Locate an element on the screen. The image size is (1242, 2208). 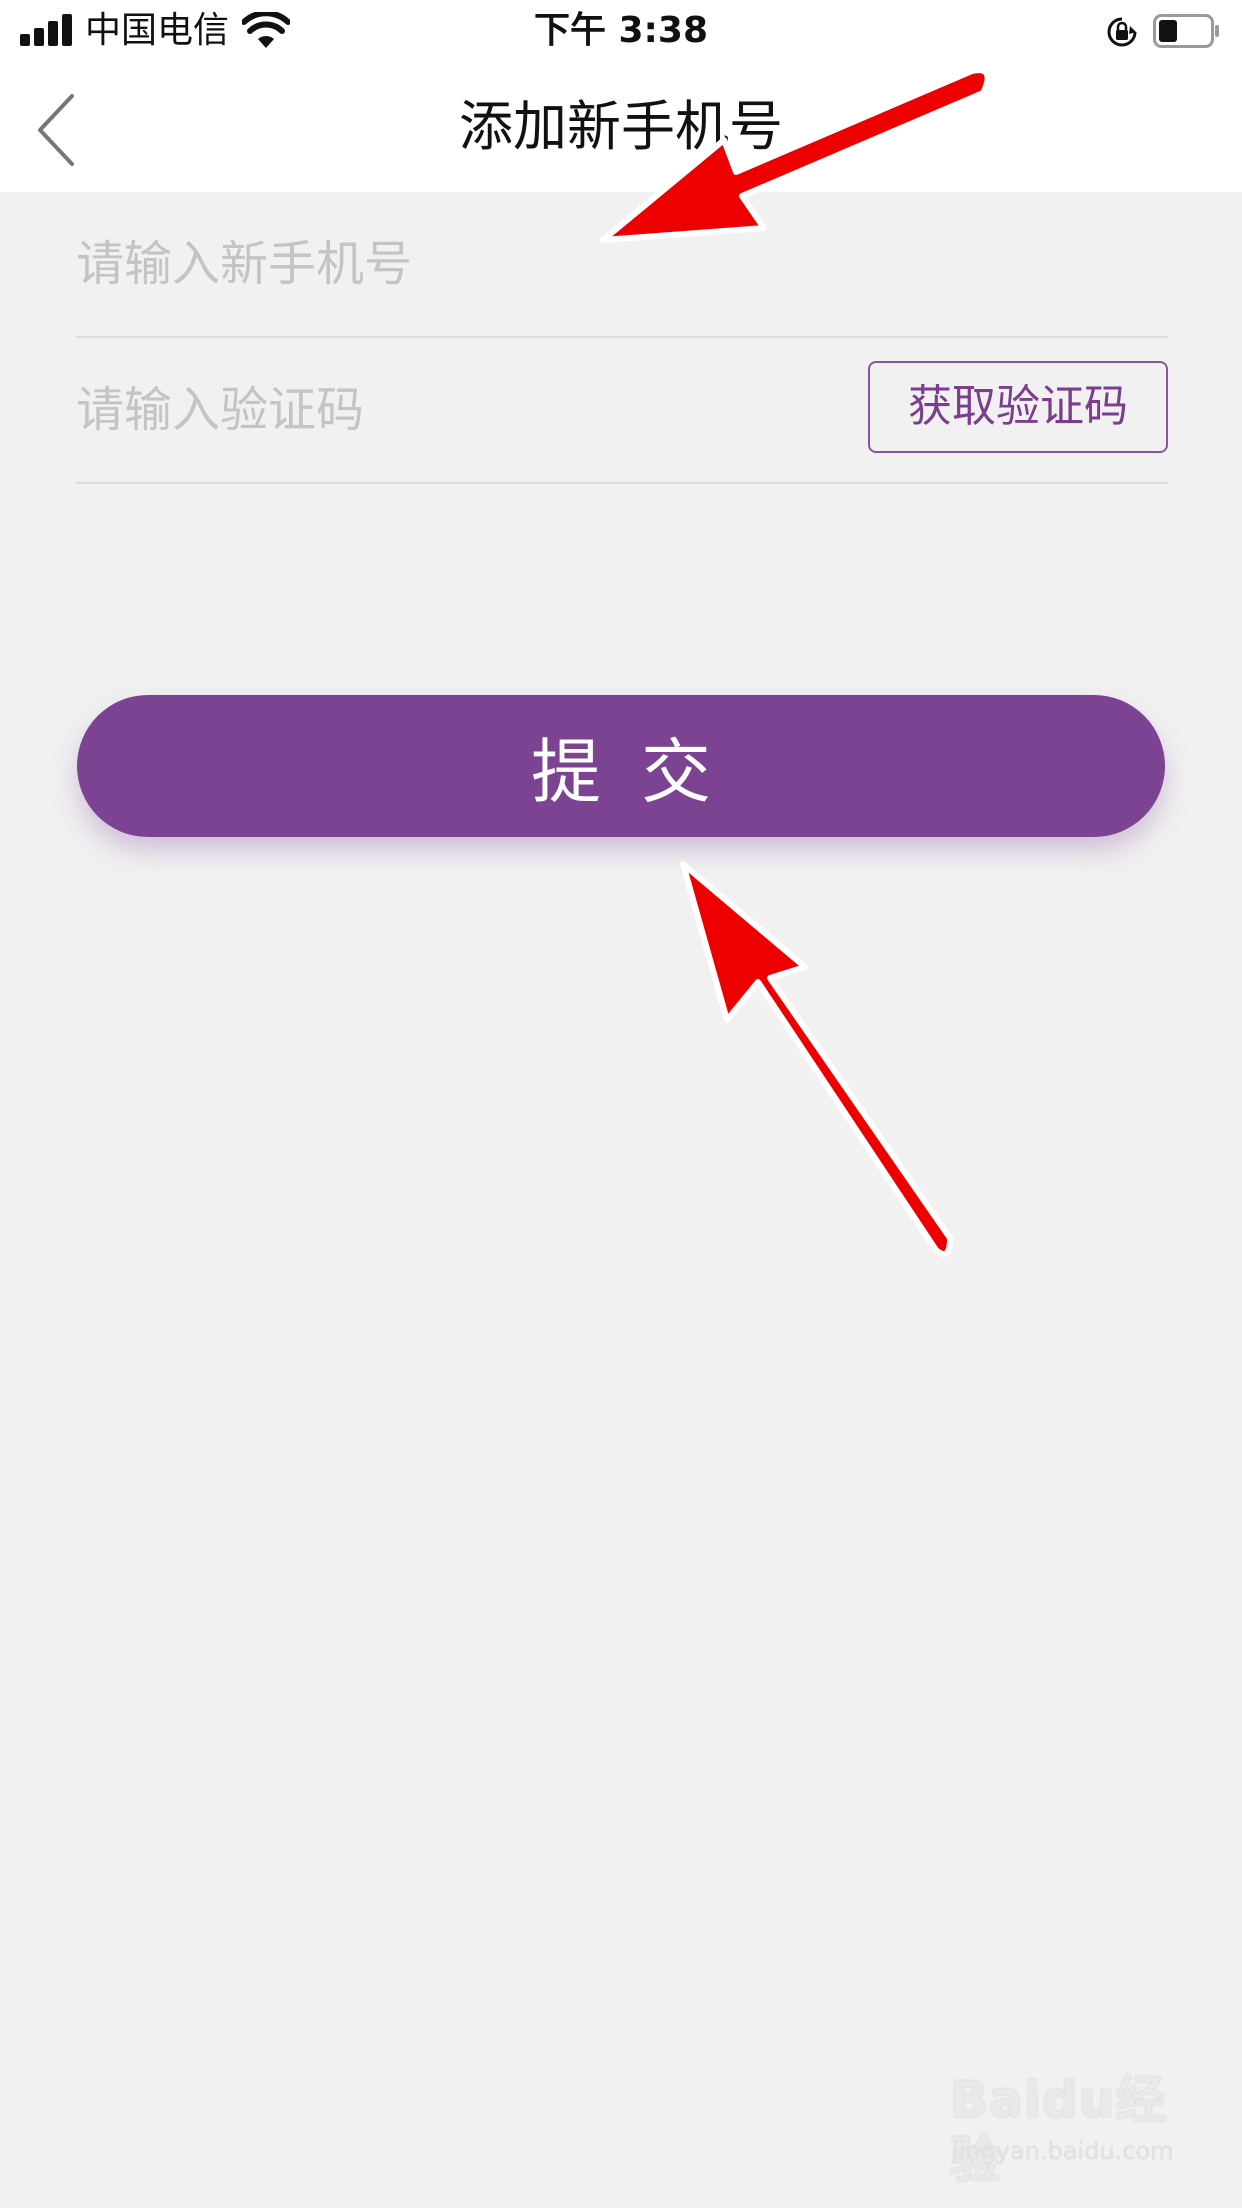
back-button is located at coordinates (55, 130).